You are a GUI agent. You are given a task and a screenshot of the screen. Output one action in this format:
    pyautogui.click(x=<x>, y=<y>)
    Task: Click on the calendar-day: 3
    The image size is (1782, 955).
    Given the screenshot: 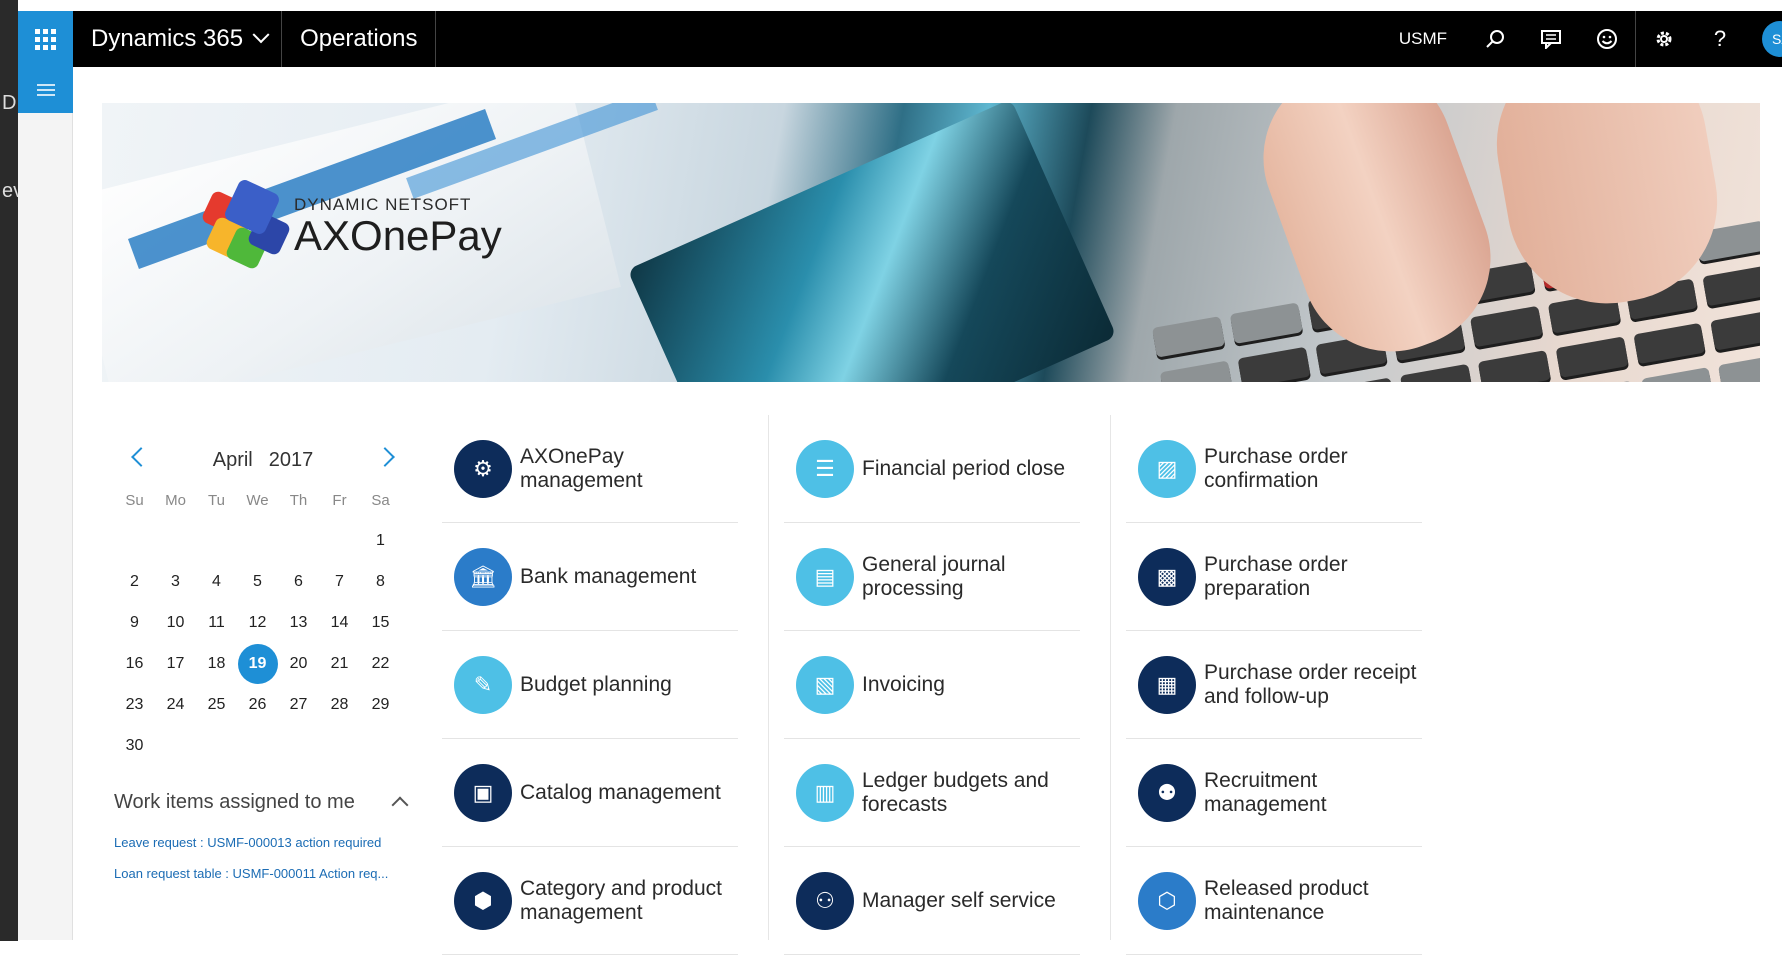 What is the action you would take?
    pyautogui.click(x=175, y=581)
    